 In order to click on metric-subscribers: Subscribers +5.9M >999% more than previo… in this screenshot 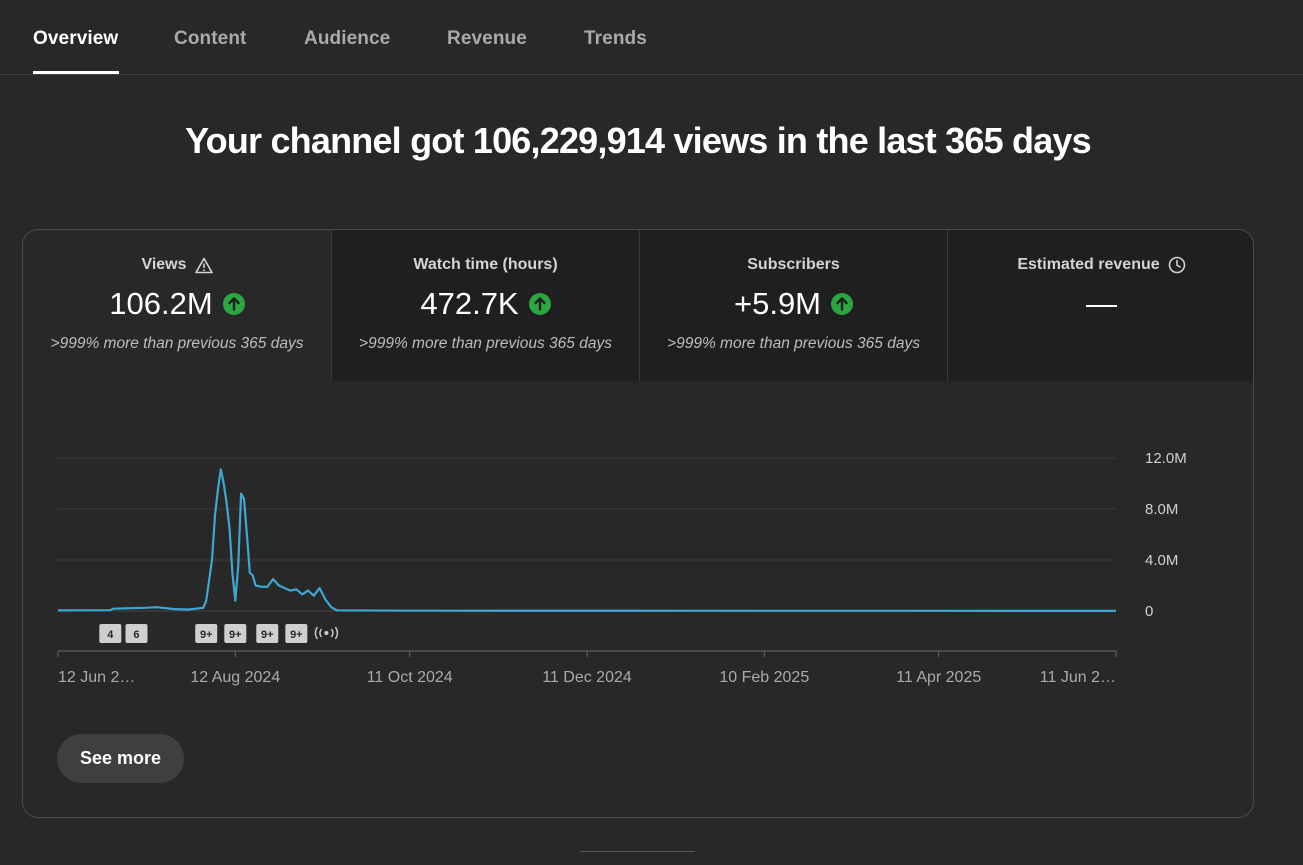, I will do `click(793, 305)`.